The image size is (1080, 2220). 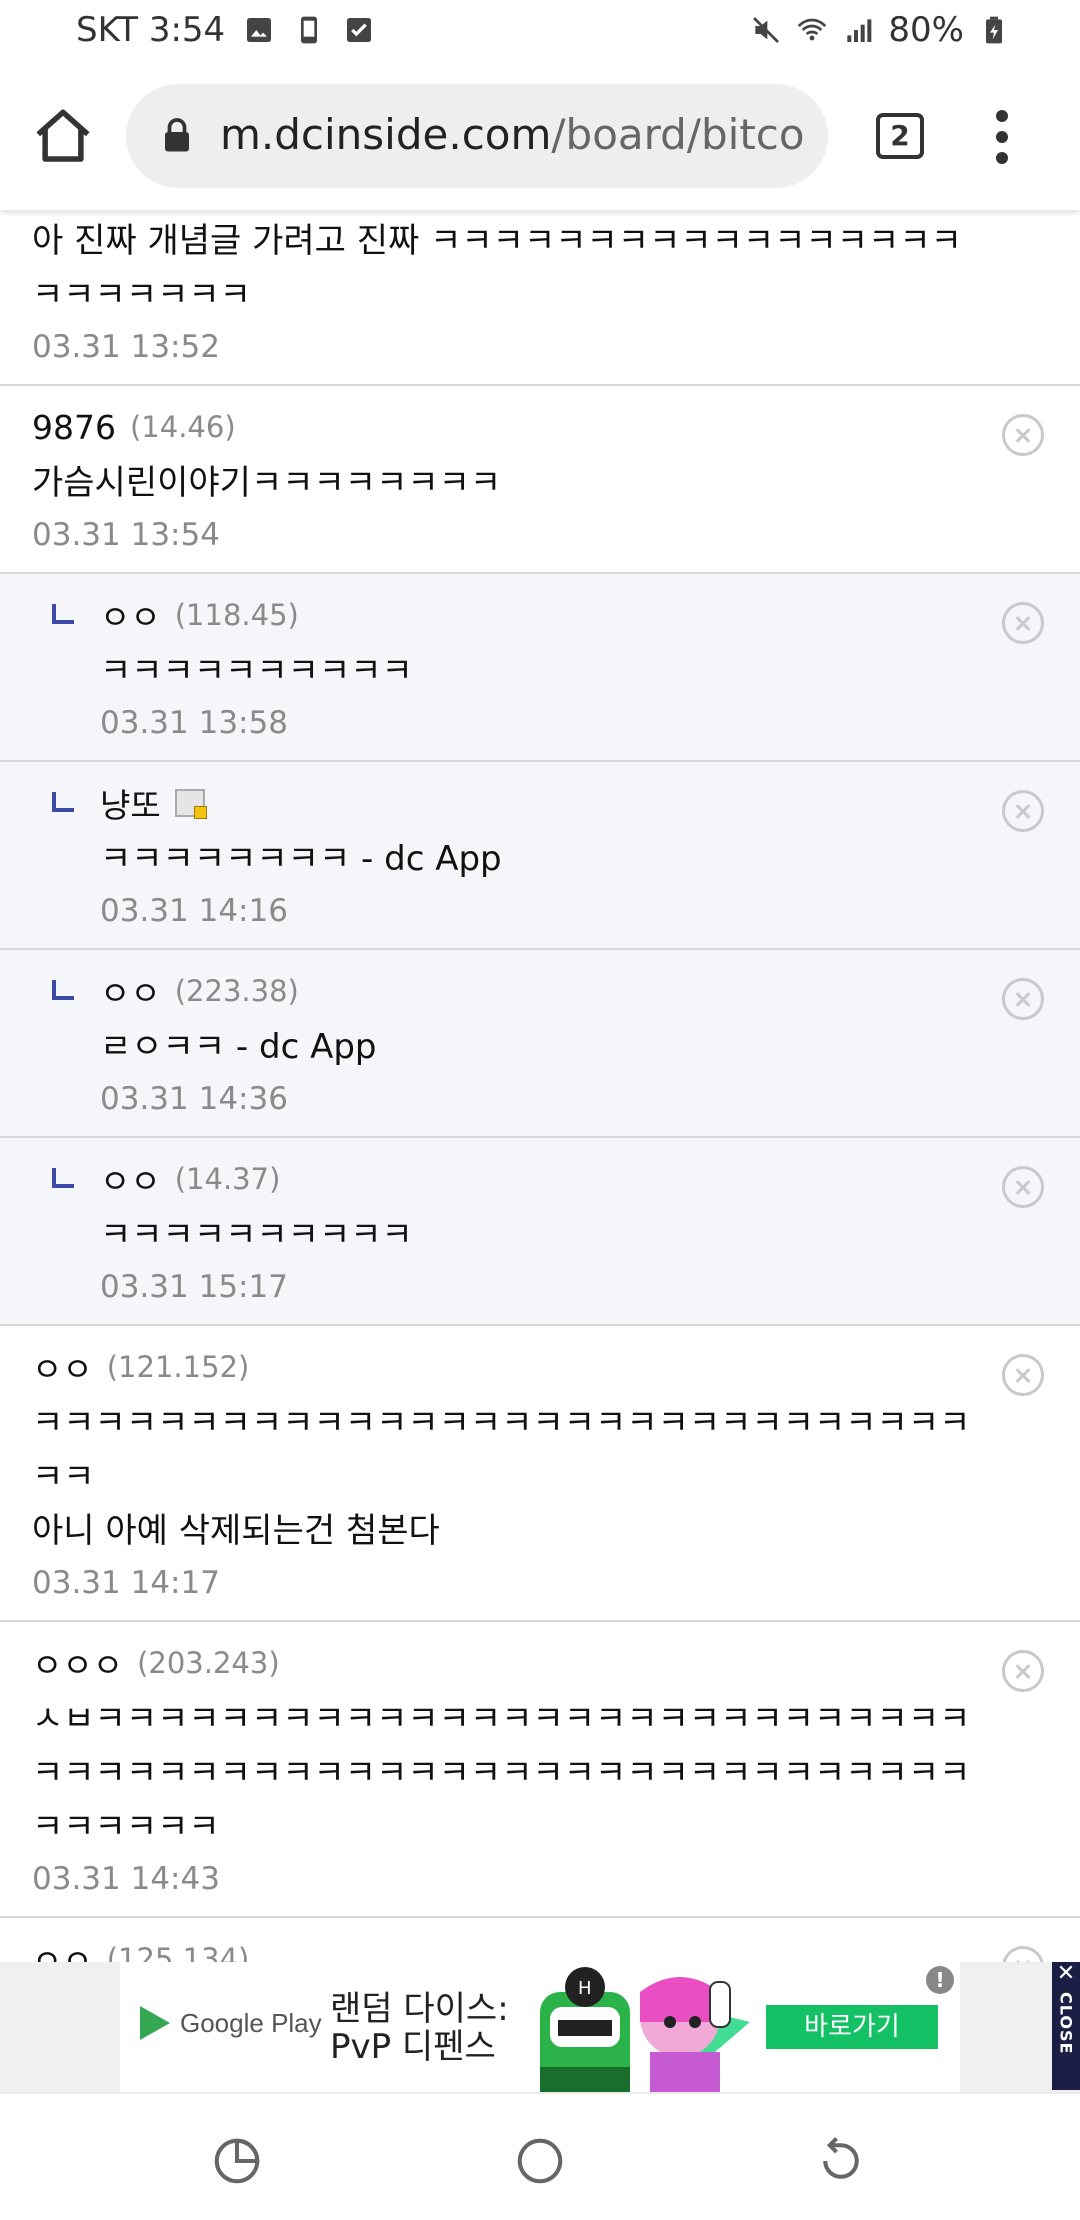 What do you see at coordinates (236, 615) in the screenshot?
I see `comment-ip: (118.45)` at bounding box center [236, 615].